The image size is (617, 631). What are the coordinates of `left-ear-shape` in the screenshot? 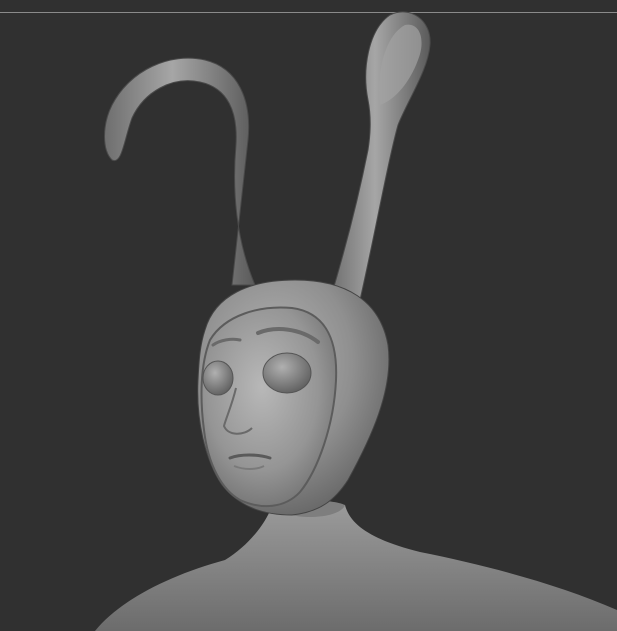 It's located at (180, 171).